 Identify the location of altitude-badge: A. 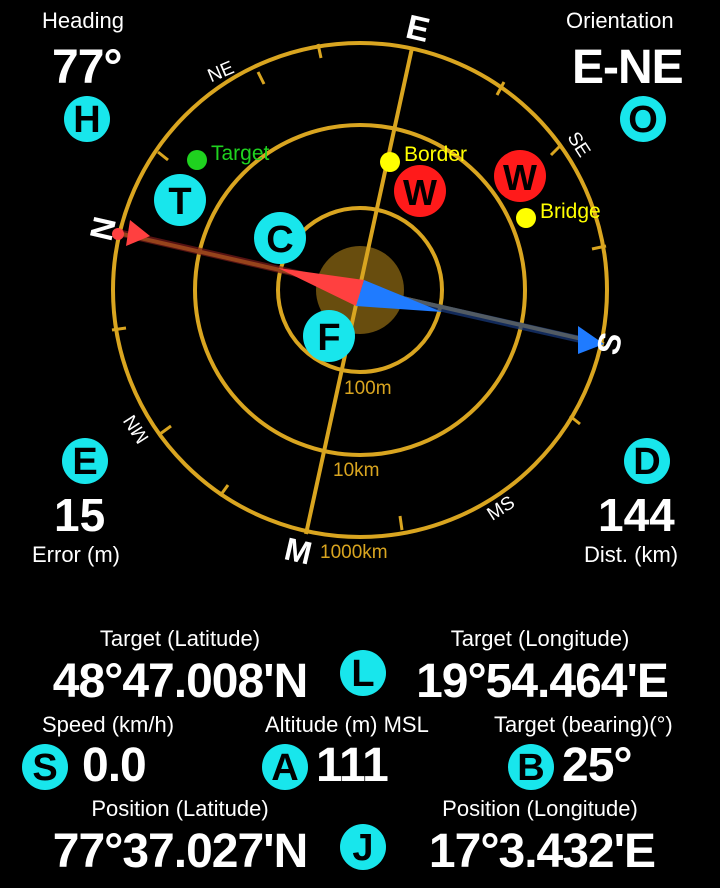
(285, 767).